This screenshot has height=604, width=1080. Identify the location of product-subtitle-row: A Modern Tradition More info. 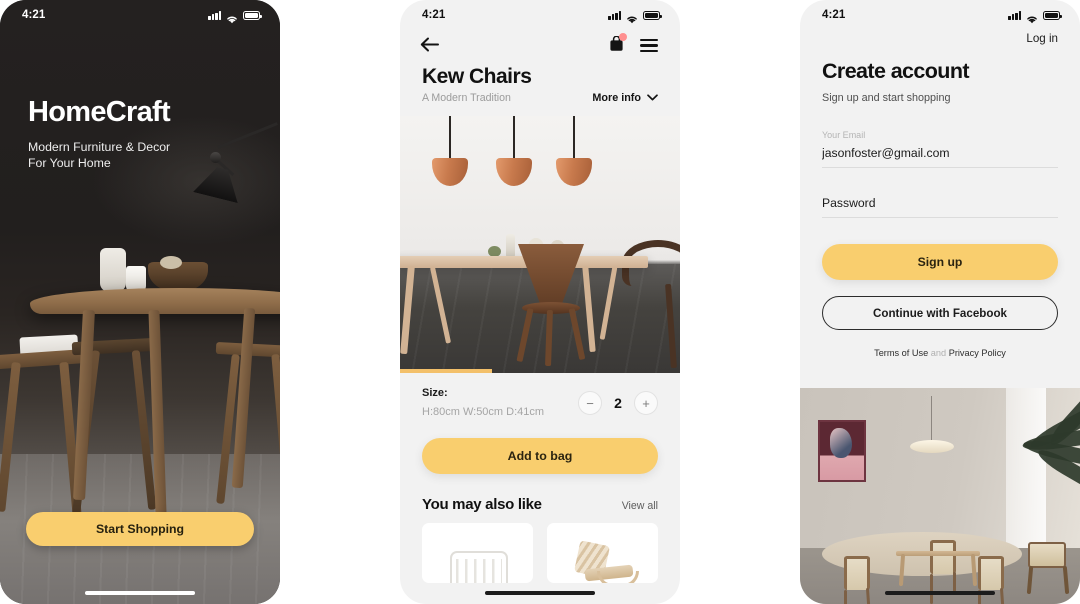
(540, 98).